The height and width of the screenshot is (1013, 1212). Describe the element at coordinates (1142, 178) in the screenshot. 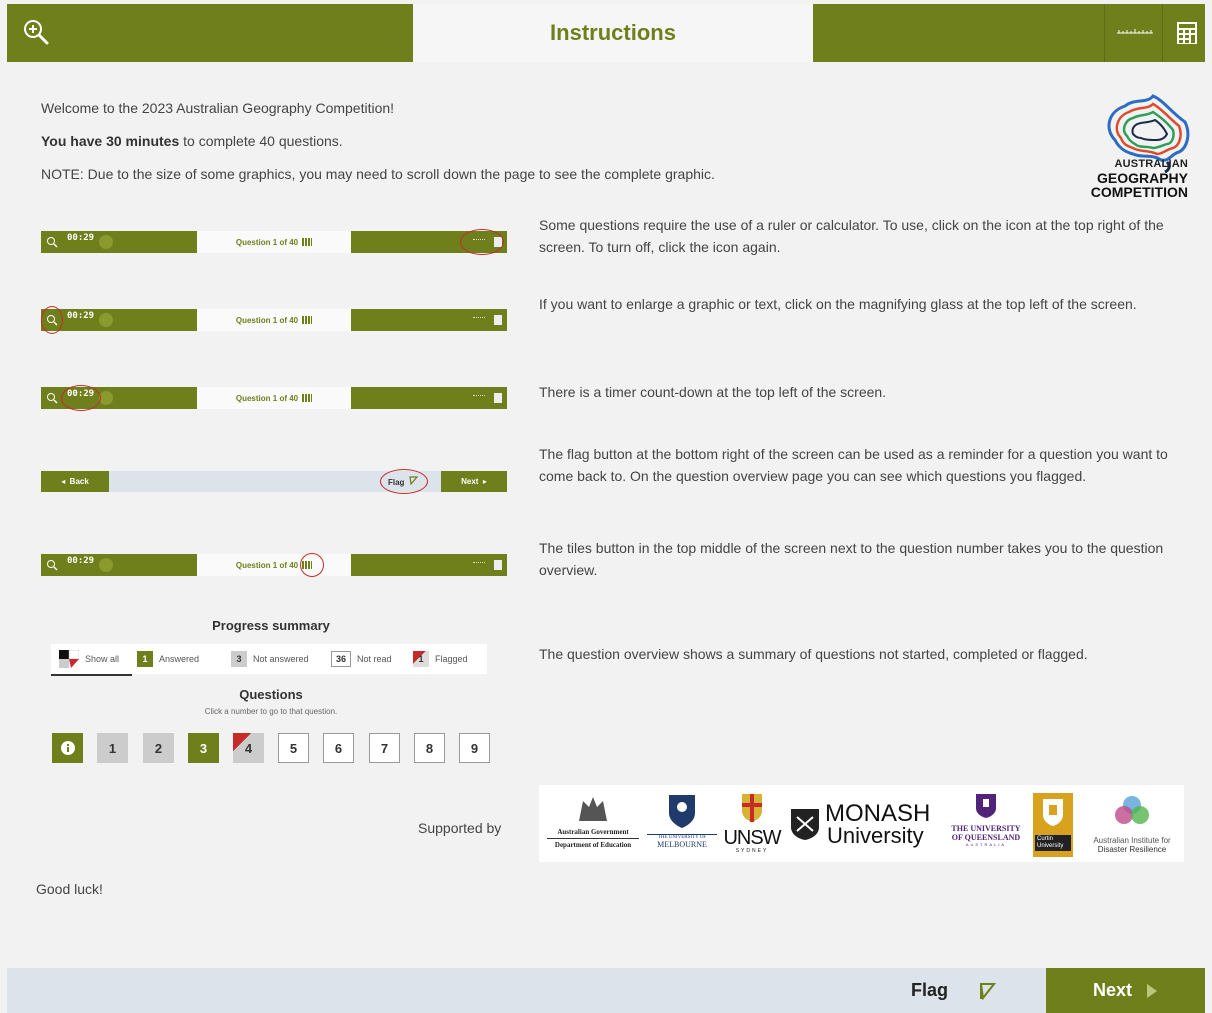

I see `logo-line-2: GEOGRAPHY` at that location.